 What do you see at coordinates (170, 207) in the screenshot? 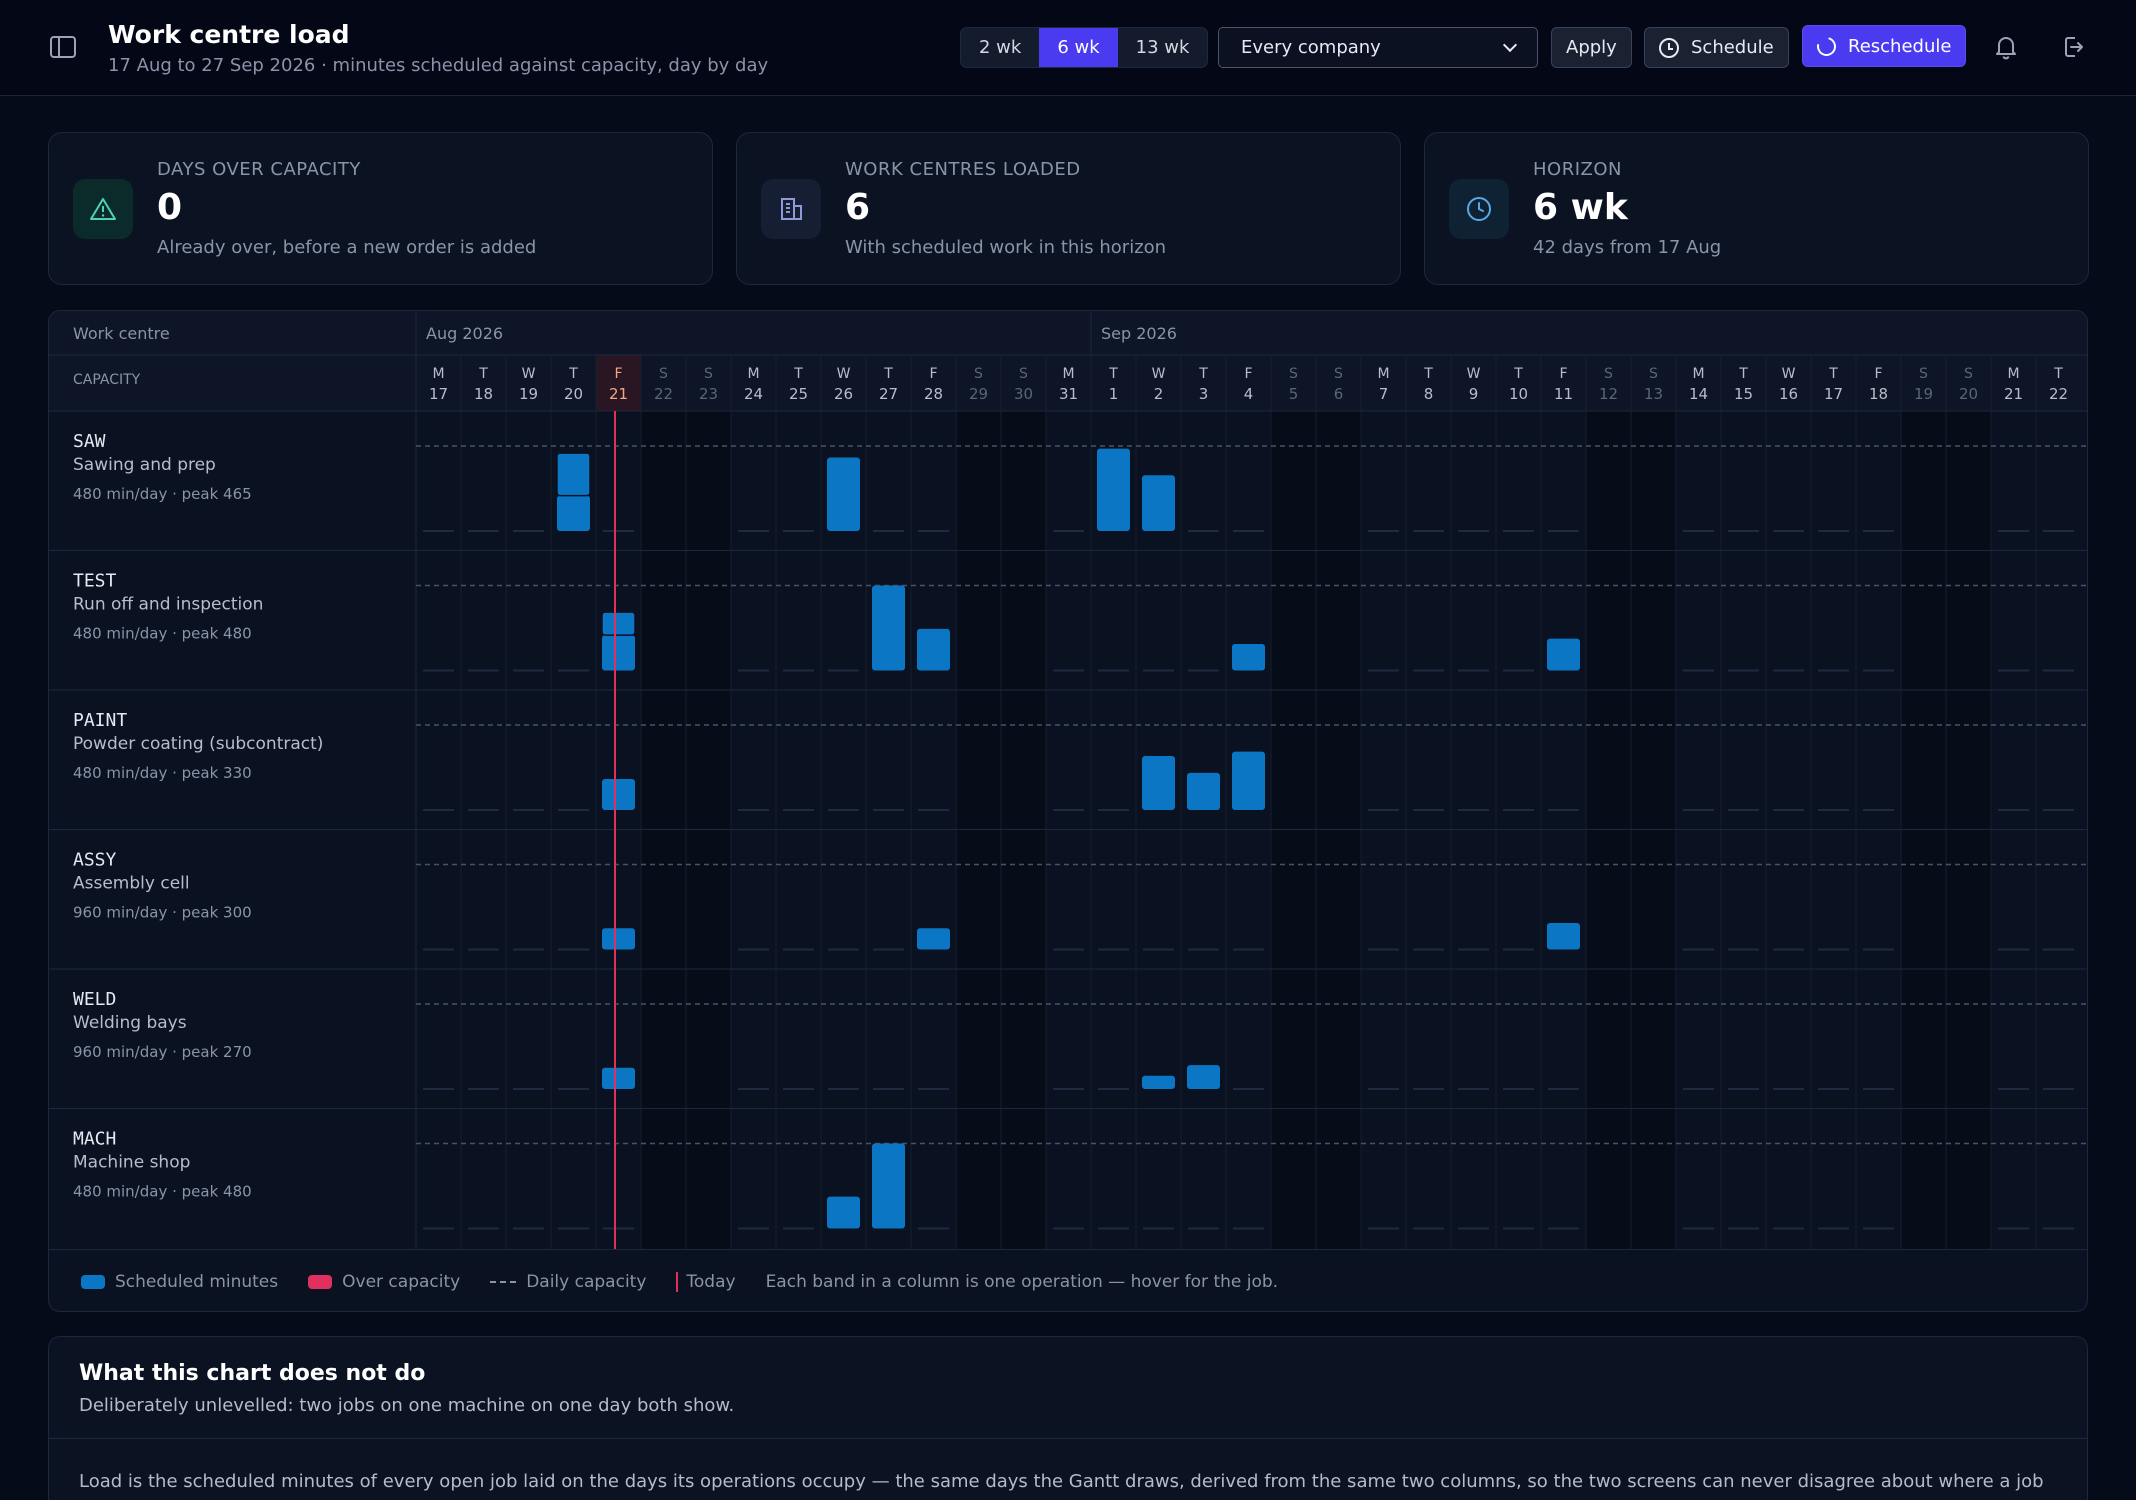
I see `stat-value: 0` at bounding box center [170, 207].